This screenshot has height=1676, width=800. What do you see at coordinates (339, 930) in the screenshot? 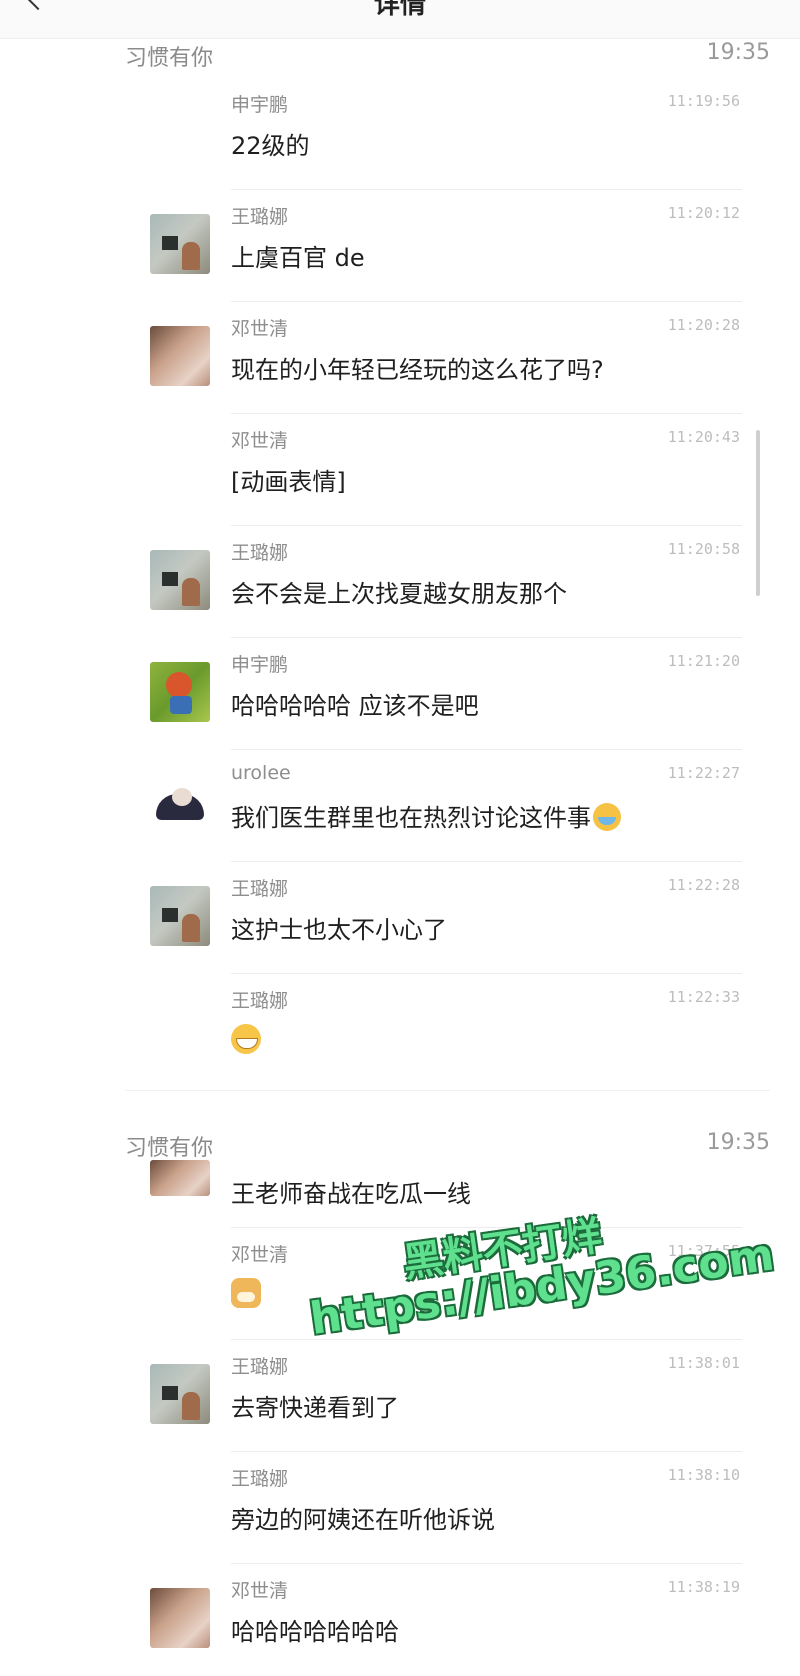
I see `message-text: 这护士也太不小心了` at bounding box center [339, 930].